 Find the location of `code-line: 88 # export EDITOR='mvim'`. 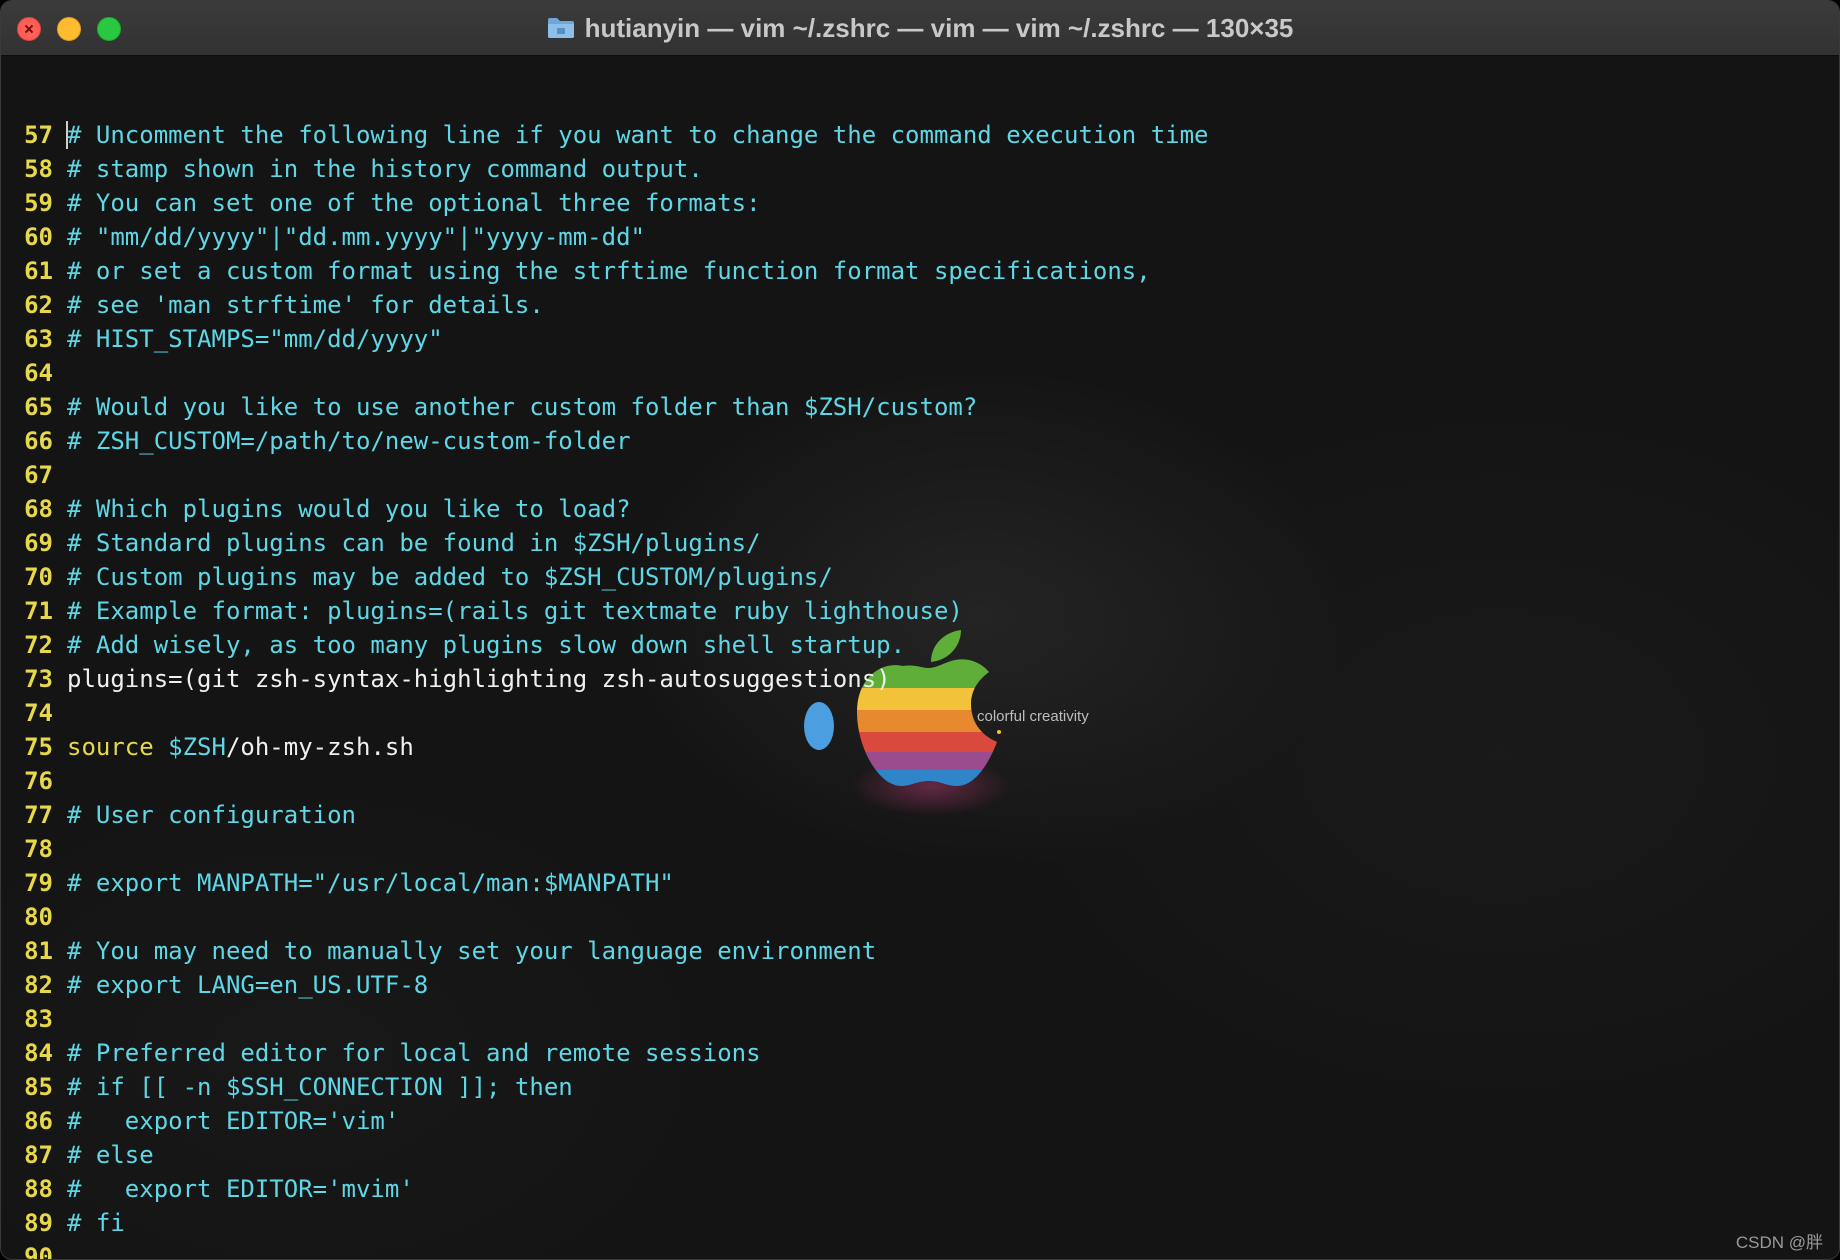

code-line: 88 # export EDITOR='mvim' is located at coordinates (605, 1189).